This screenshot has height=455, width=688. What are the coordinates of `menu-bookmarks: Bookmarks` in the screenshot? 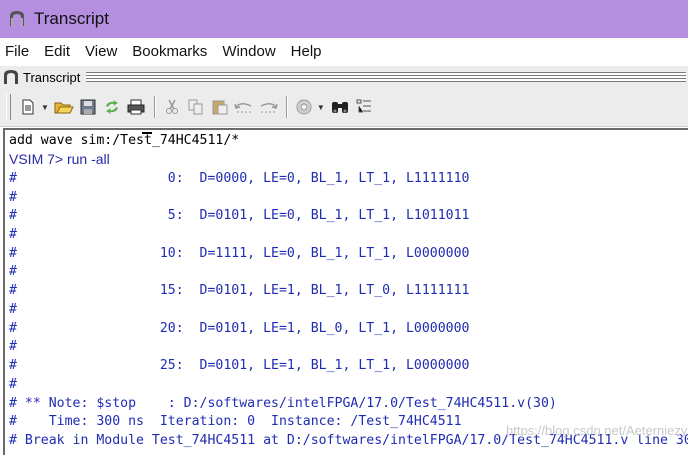 It's located at (169, 51).